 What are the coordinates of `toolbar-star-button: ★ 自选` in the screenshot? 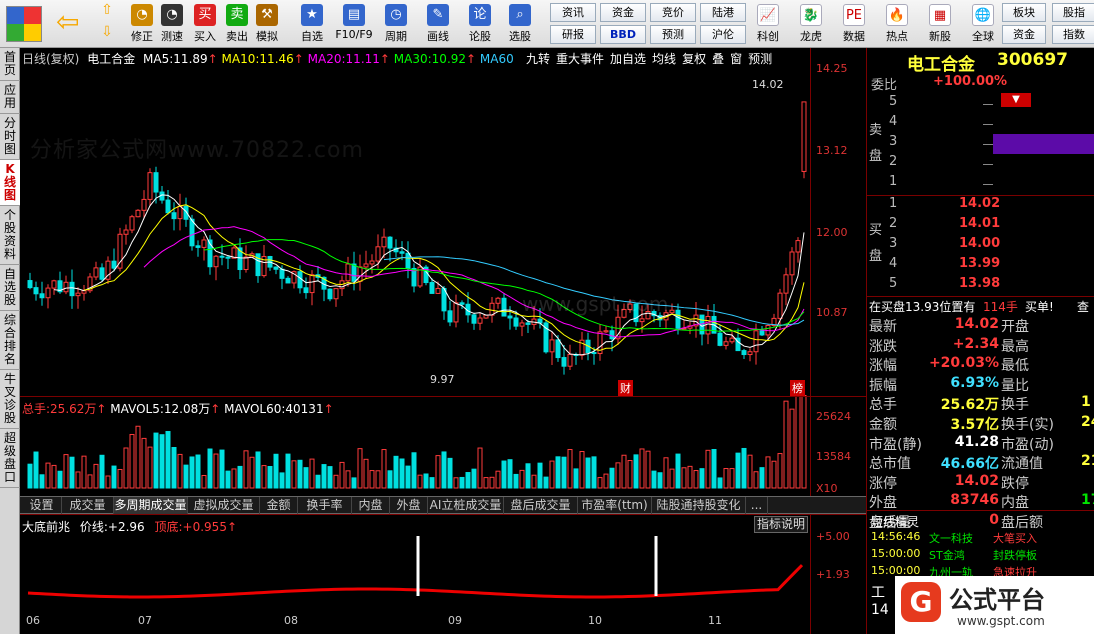 It's located at (312, 24).